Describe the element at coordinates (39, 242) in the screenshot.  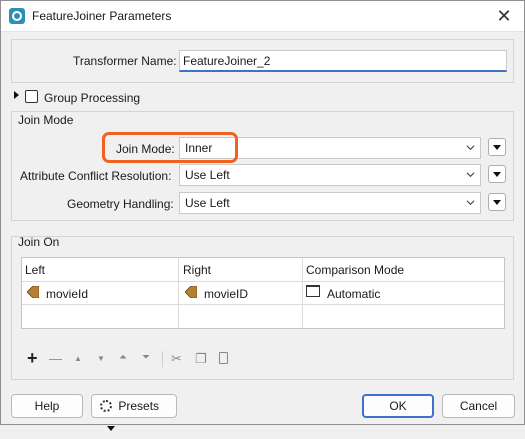
I see `join-on-section-title: Join On` at that location.